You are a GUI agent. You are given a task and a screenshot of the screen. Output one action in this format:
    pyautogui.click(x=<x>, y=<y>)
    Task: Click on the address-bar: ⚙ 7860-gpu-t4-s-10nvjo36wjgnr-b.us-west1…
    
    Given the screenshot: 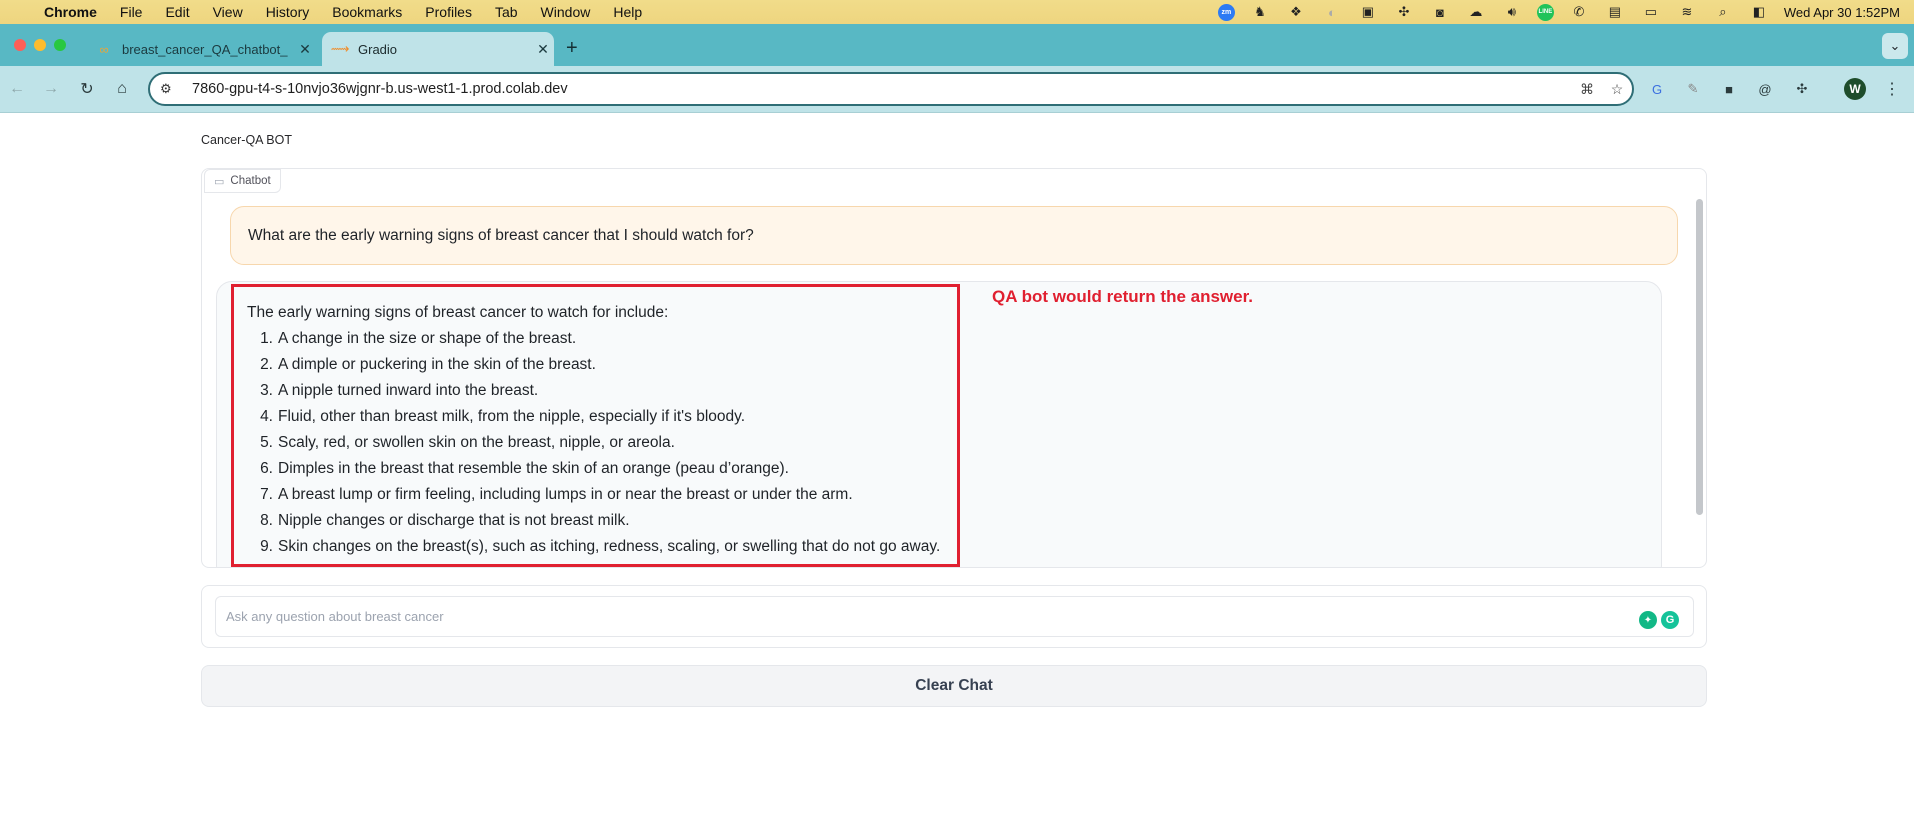 What is the action you would take?
    pyautogui.click(x=891, y=89)
    